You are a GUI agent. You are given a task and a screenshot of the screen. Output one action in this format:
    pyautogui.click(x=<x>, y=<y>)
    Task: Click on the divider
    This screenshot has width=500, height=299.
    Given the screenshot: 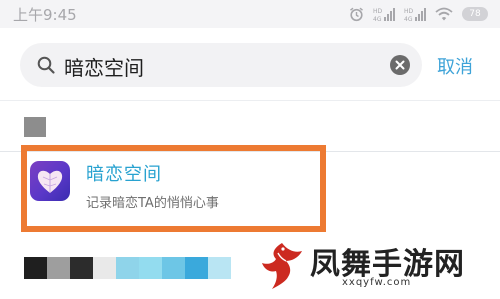 What is the action you would take?
    pyautogui.click(x=250, y=100)
    